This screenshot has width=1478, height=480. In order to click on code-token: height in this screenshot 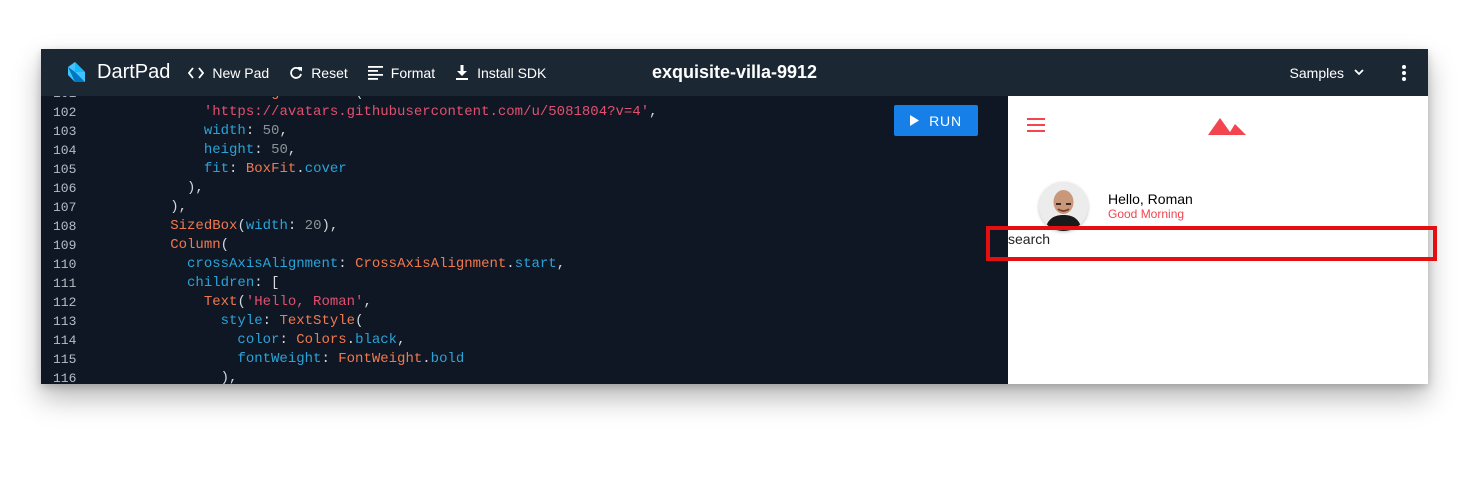, I will do `click(229, 150)`.